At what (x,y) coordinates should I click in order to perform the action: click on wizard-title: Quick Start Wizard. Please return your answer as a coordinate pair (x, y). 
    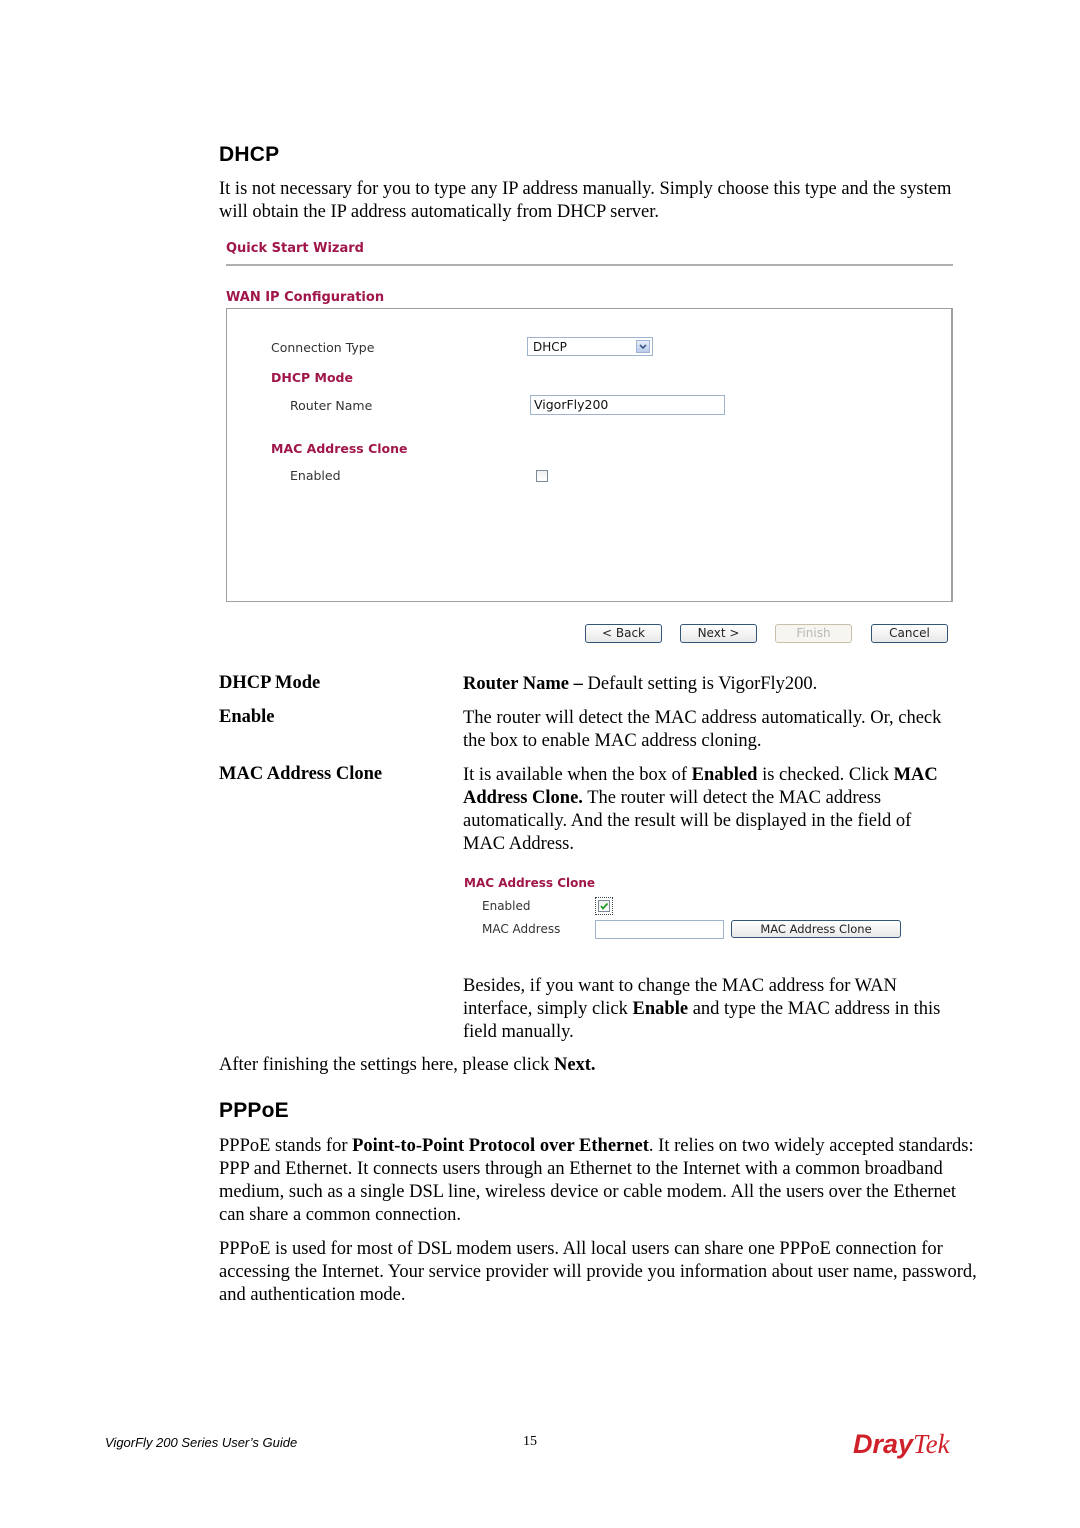
    Looking at the image, I should click on (295, 248).